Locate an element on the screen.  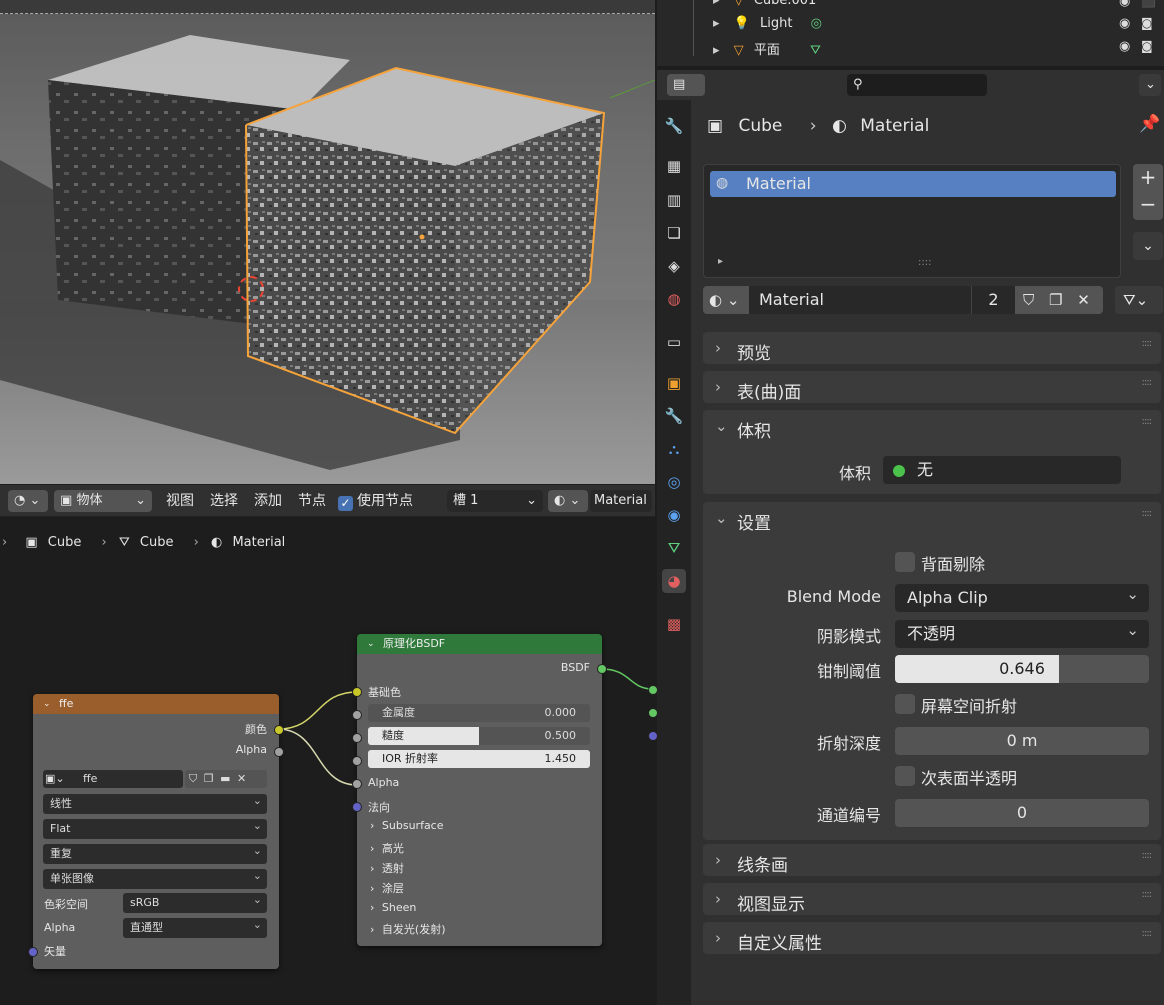
search-input: ⚲ is located at coordinates (917, 85).